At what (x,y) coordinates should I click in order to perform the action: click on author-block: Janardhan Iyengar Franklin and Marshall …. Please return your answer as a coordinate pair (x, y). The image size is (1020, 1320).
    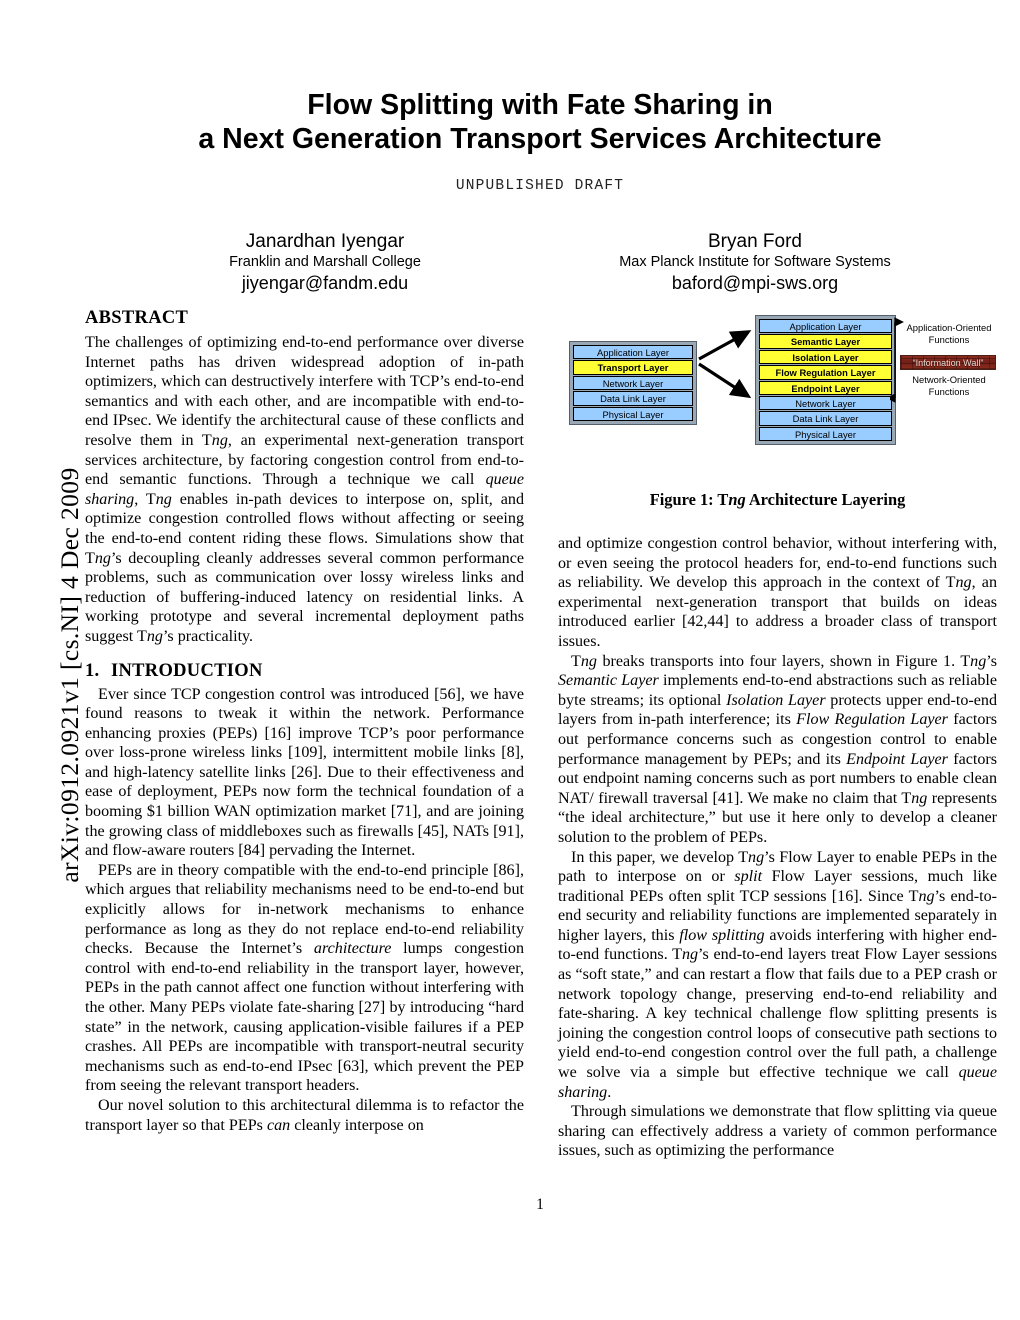
    Looking at the image, I should click on (540, 262).